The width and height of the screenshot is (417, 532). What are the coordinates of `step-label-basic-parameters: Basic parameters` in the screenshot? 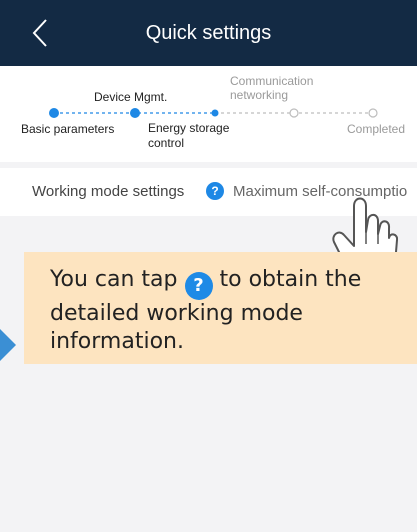 It's located at (68, 129).